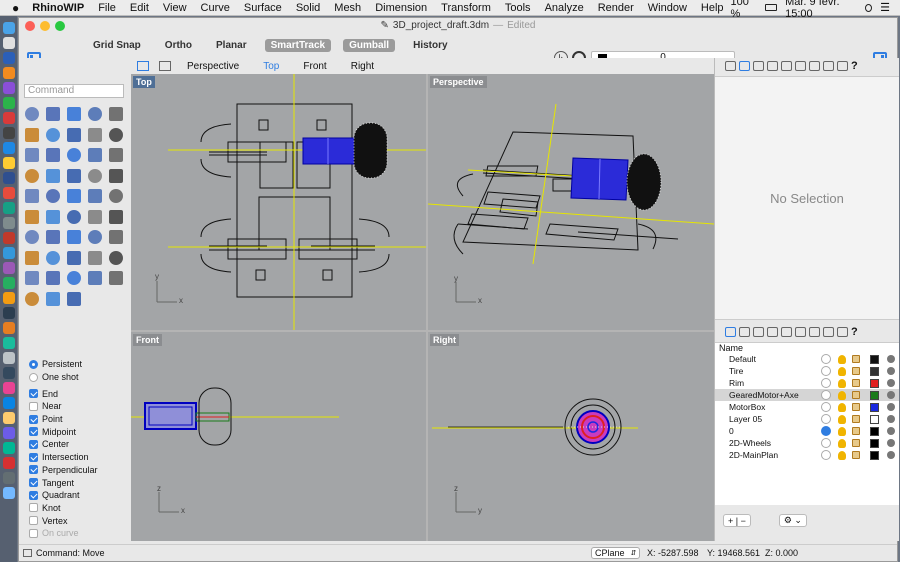 This screenshot has width=900, height=562. I want to click on layer-name: Default, so click(742, 359).